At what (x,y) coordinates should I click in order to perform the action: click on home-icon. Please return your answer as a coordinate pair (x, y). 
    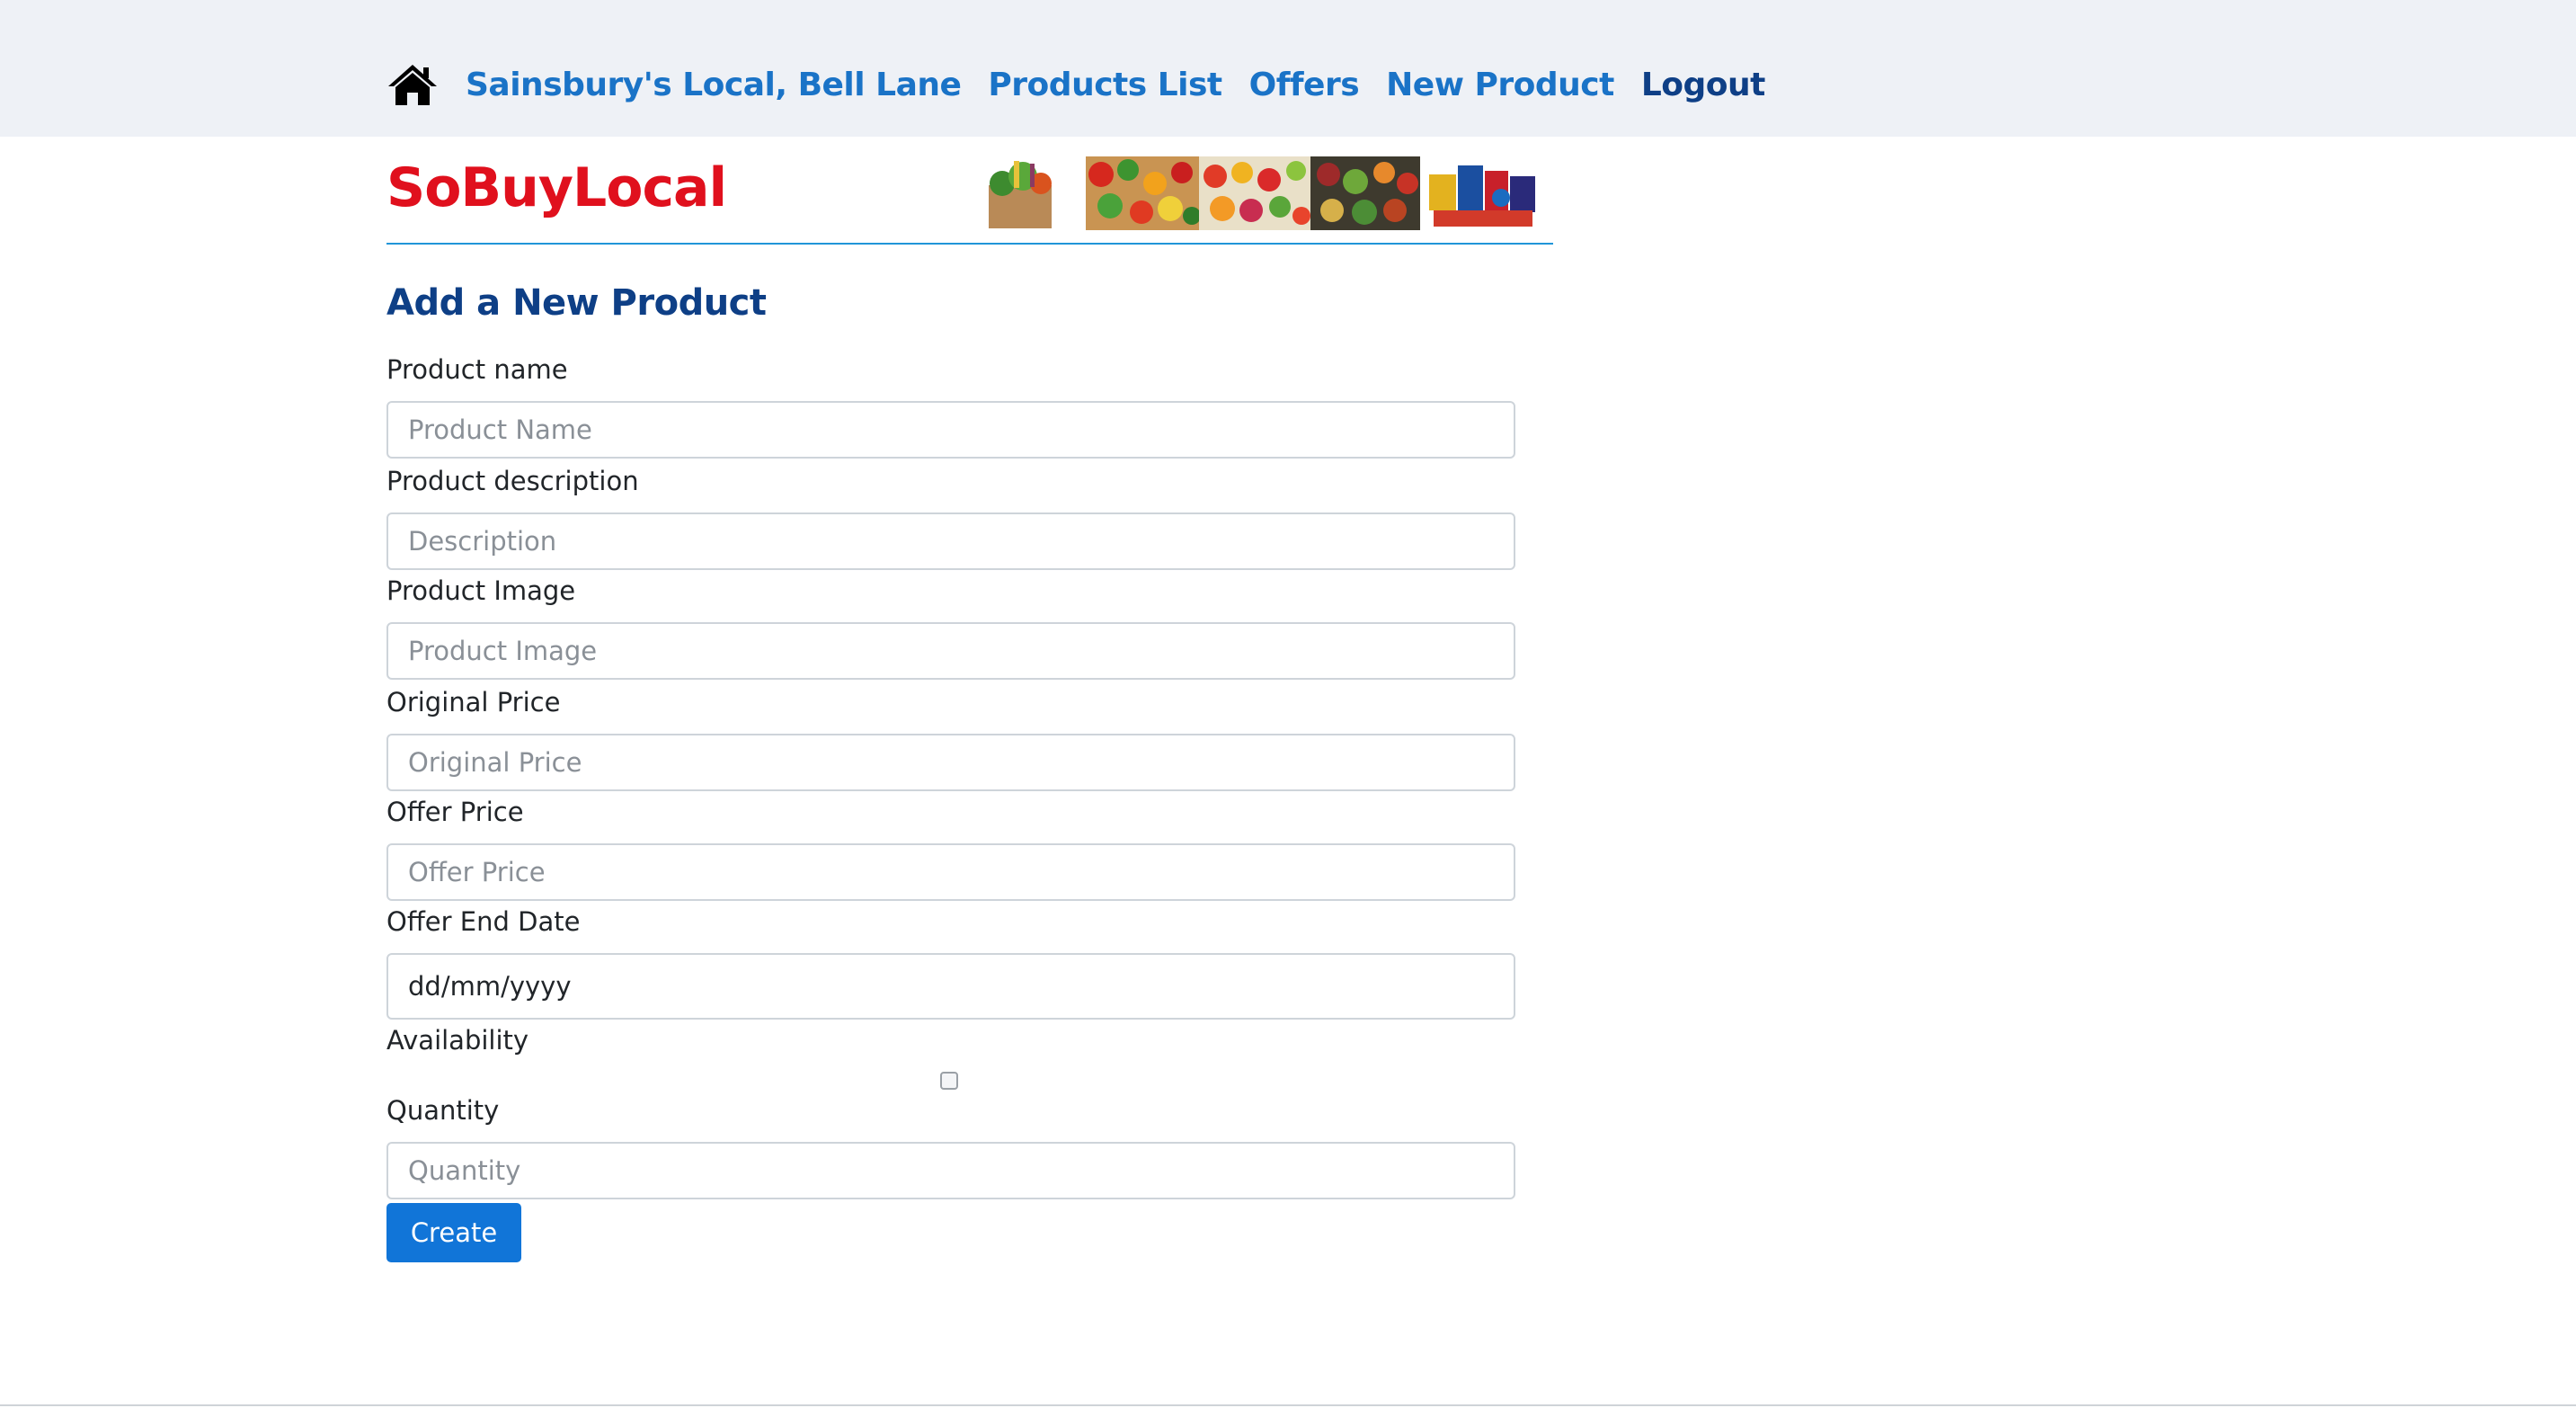
    Looking at the image, I should click on (412, 85).